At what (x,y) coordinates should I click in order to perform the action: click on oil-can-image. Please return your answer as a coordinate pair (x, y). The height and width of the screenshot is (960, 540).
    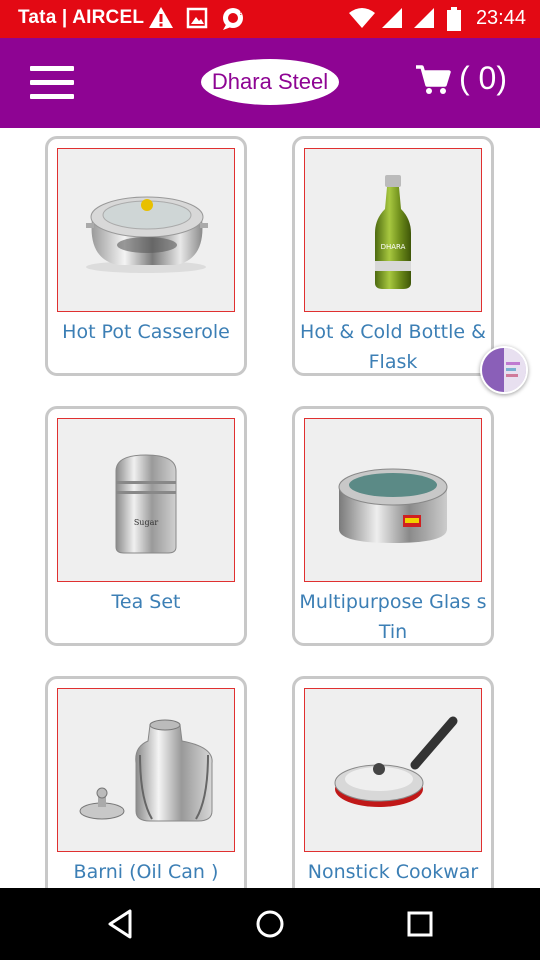
    Looking at the image, I should click on (146, 770).